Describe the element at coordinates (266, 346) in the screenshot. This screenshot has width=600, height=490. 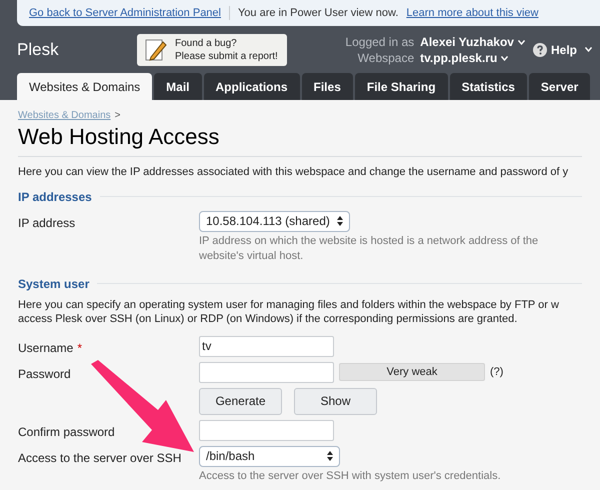
I see `text-input: tv` at that location.